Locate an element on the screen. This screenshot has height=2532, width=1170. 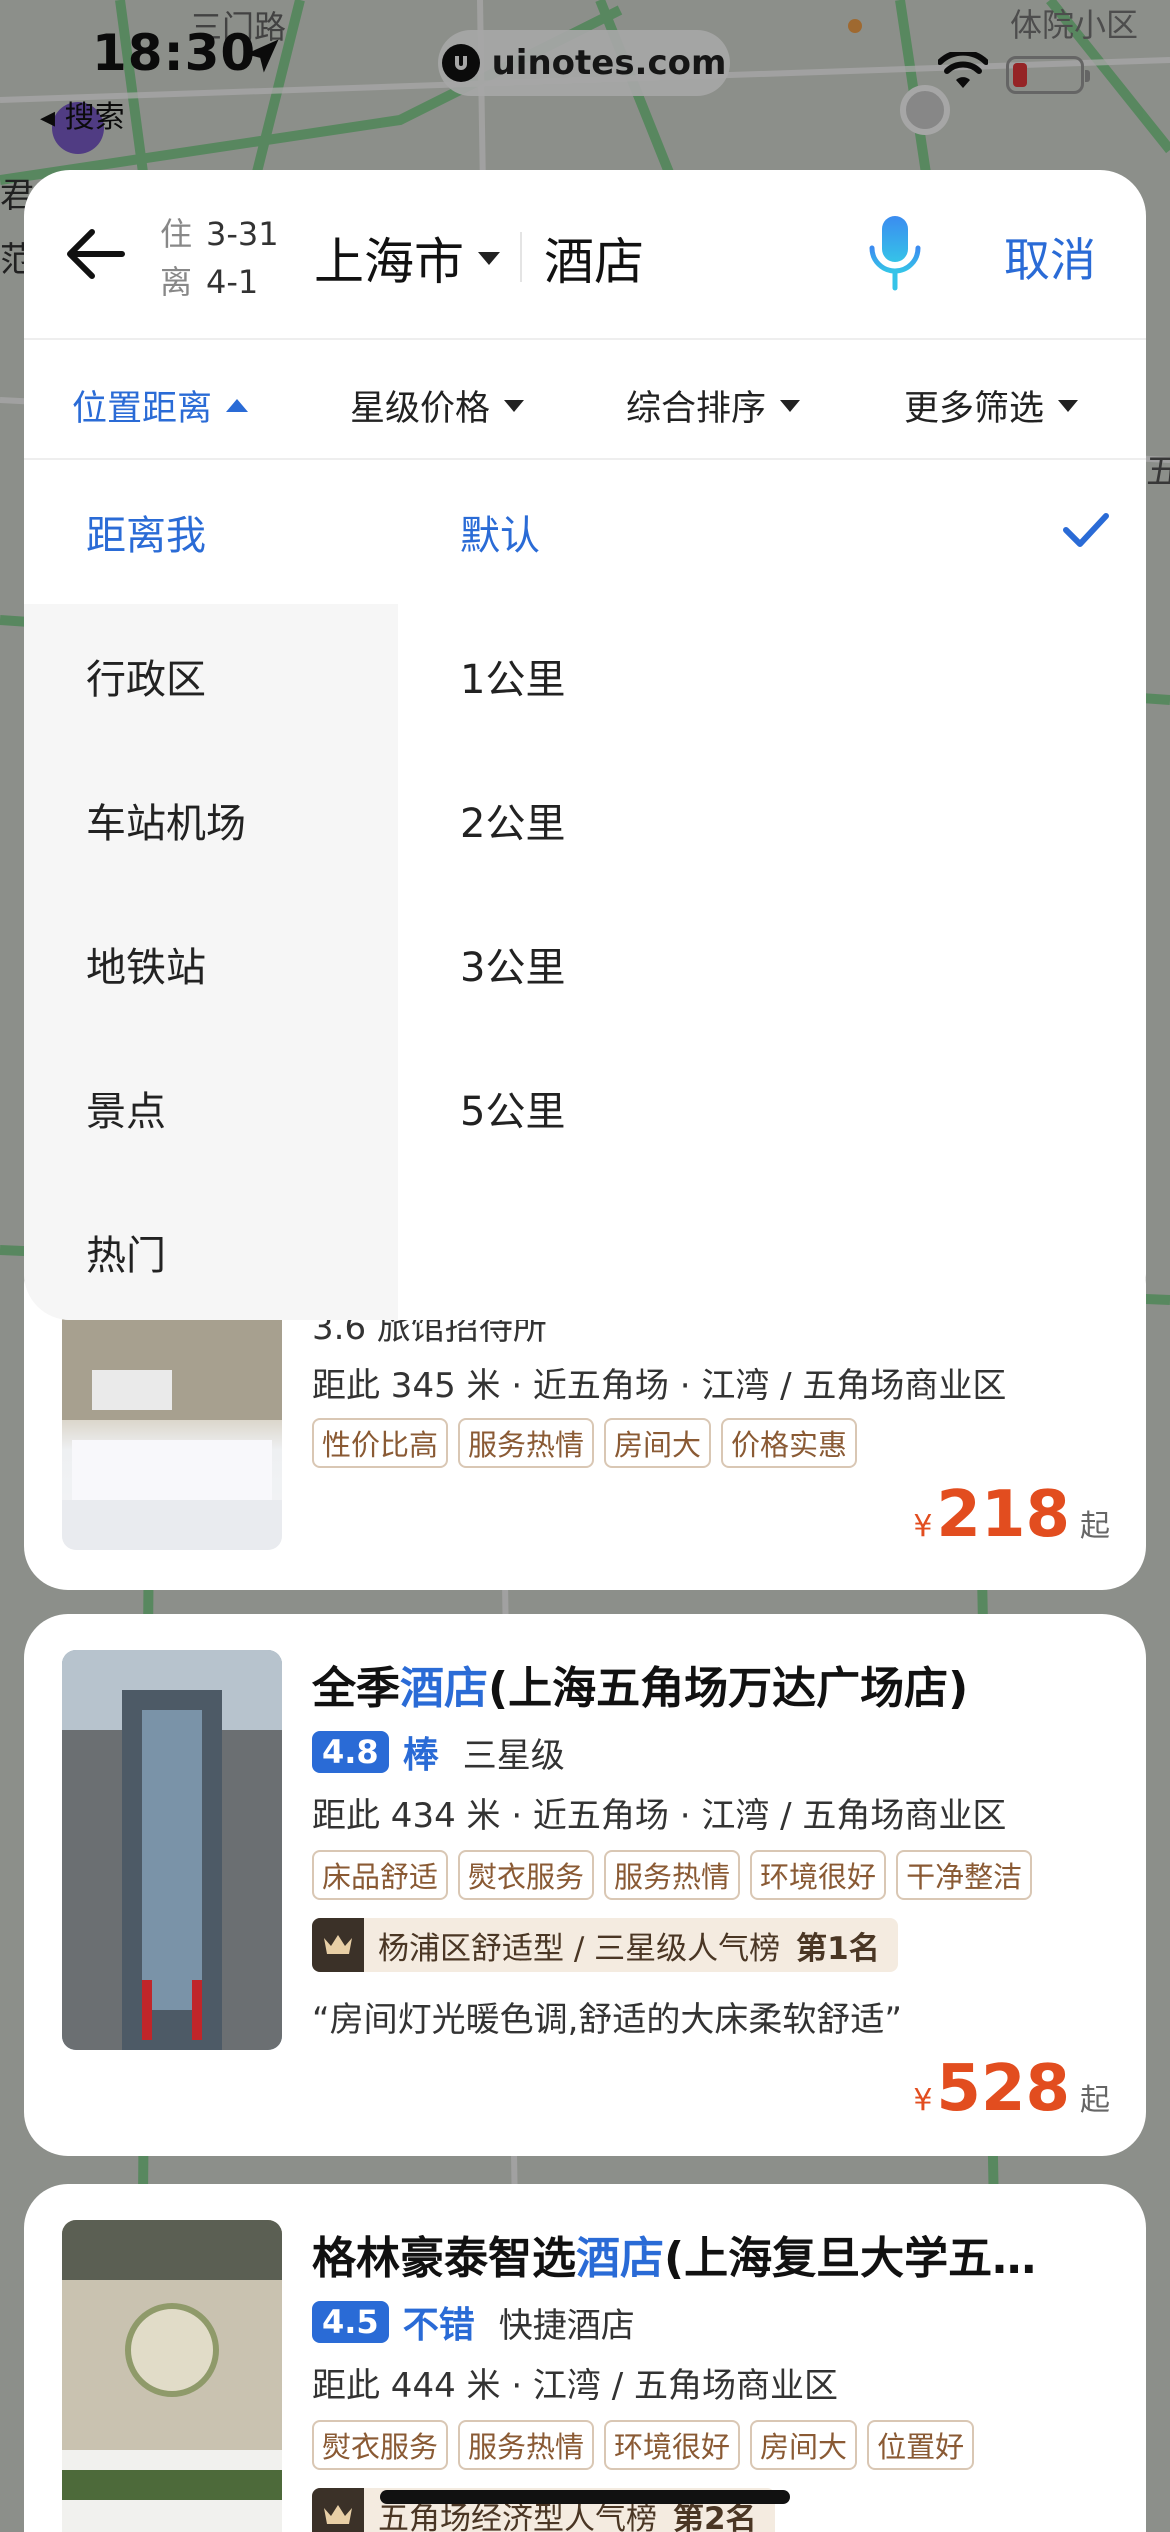
checkin-date: 3-31 is located at coordinates (242, 234).